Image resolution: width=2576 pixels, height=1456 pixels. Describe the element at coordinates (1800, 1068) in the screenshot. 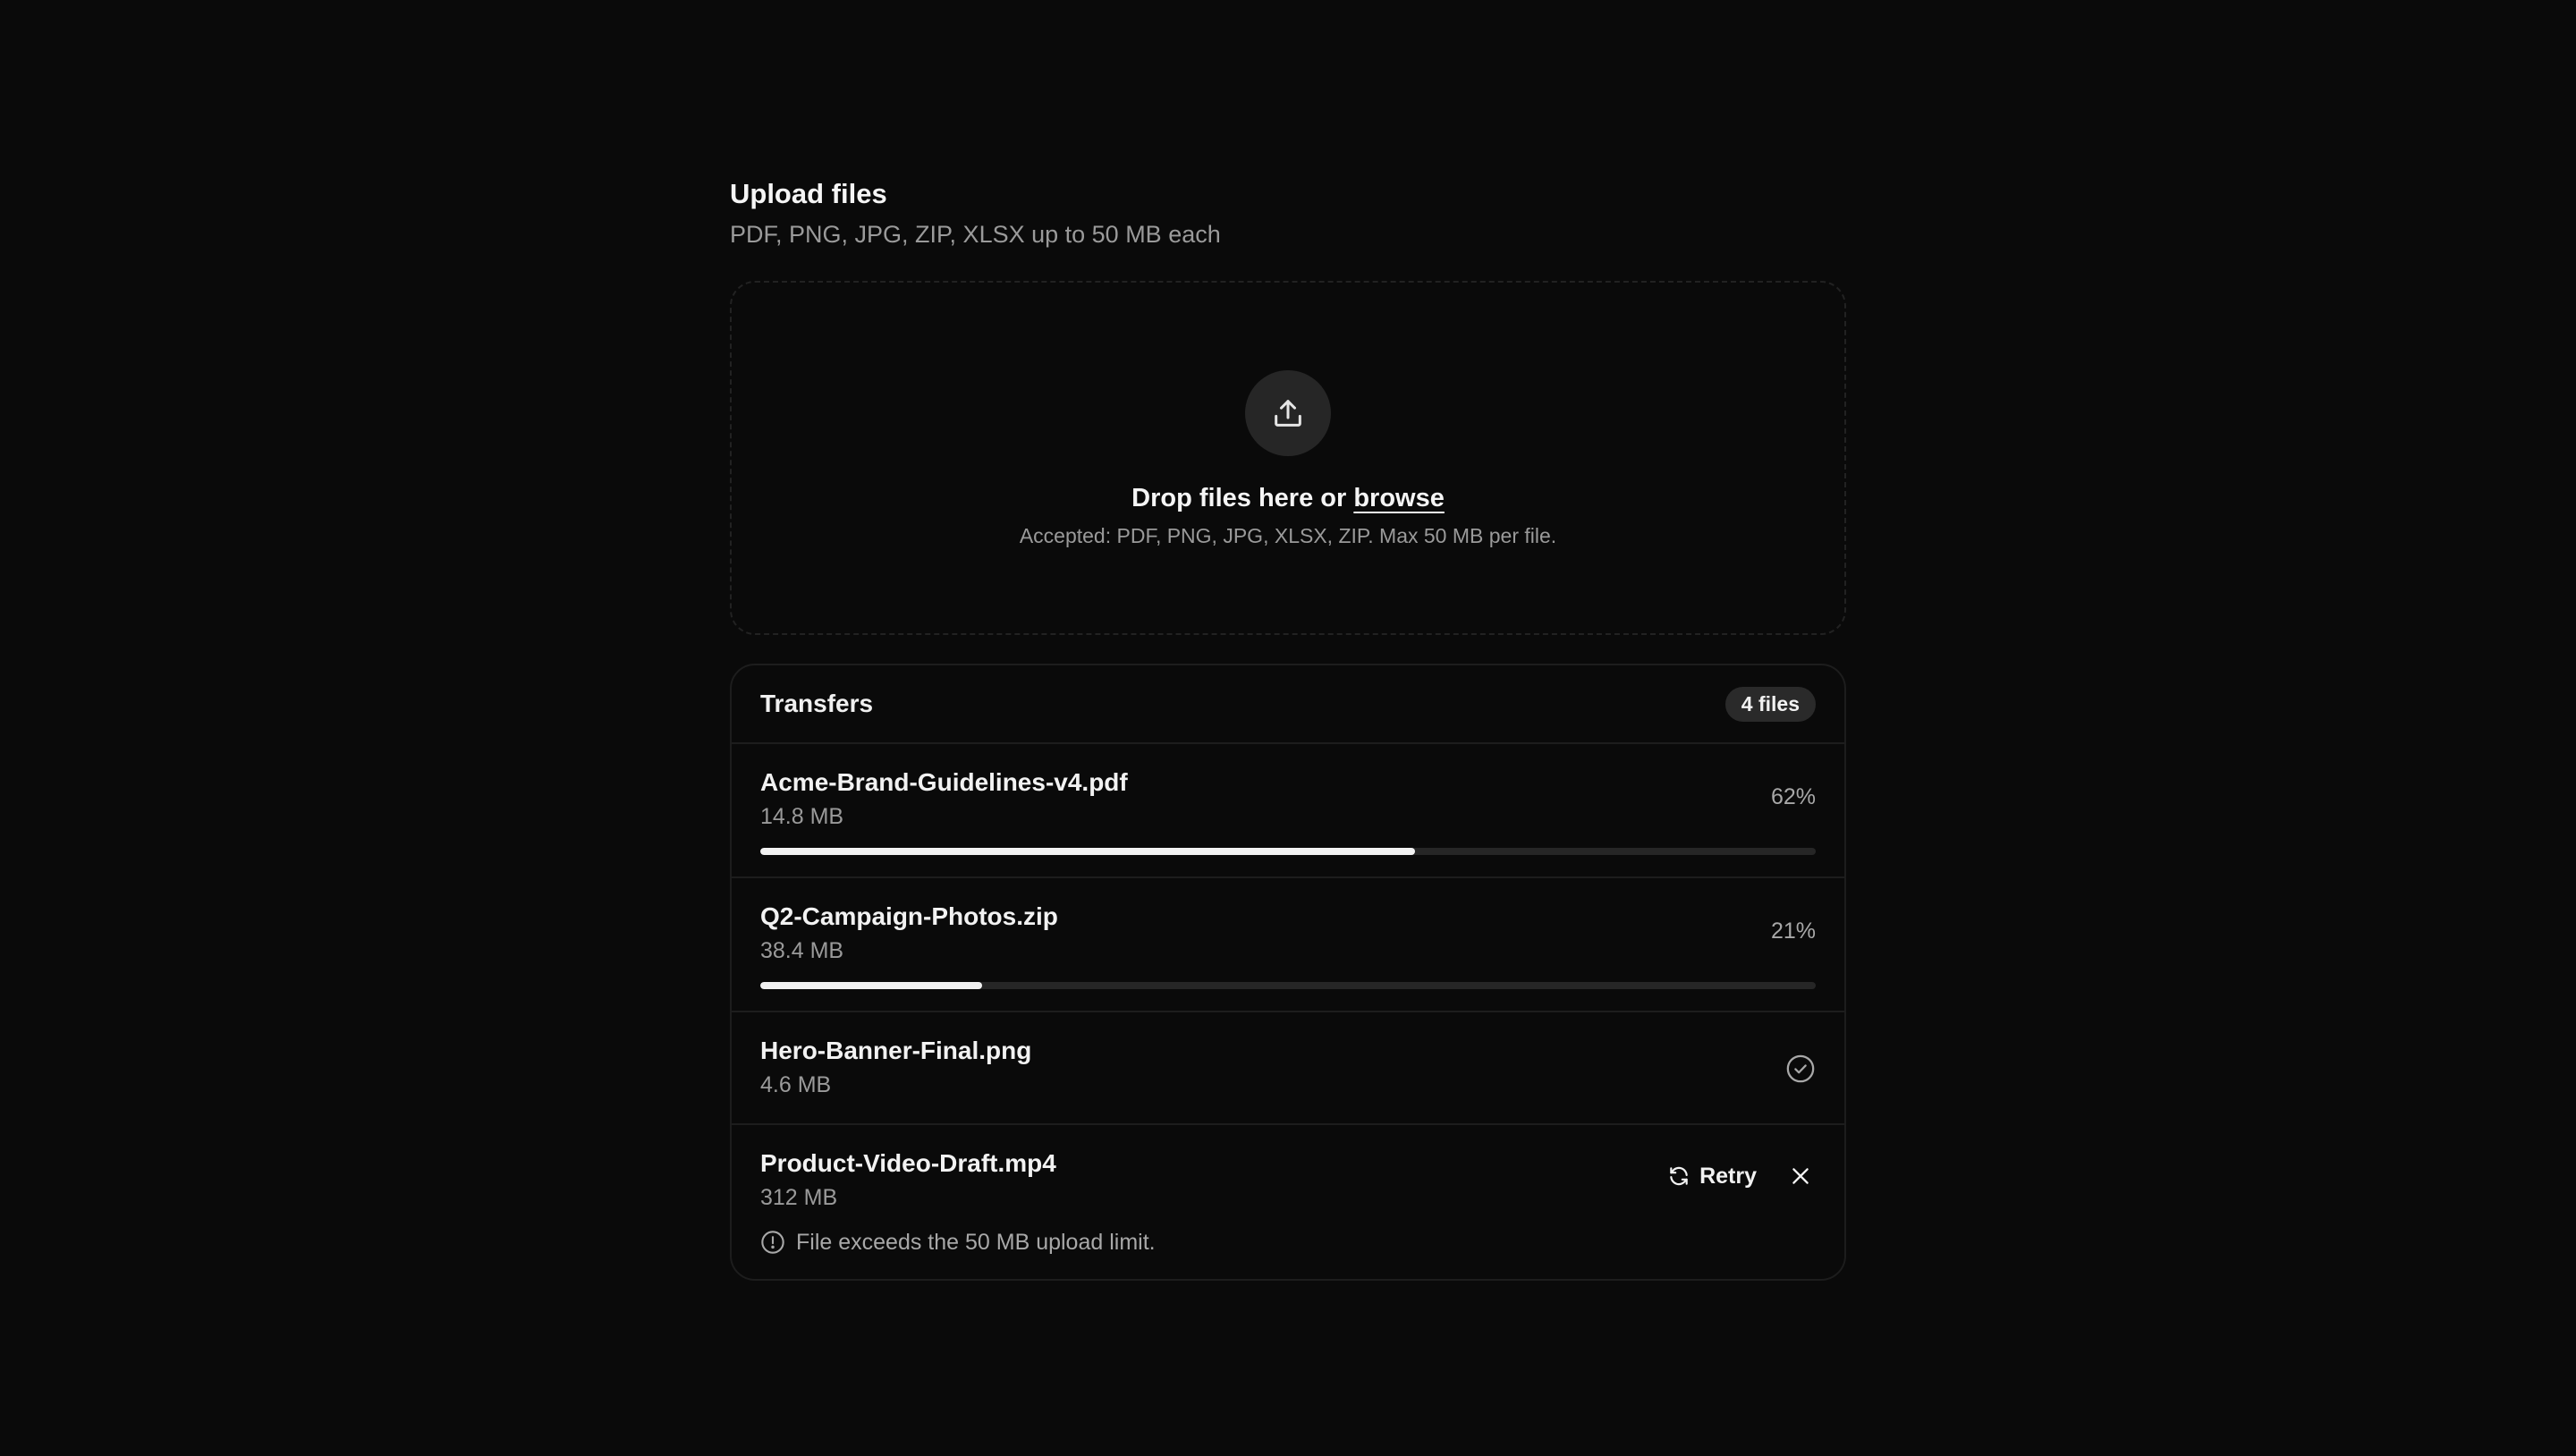

I see `check-circle-icon` at that location.